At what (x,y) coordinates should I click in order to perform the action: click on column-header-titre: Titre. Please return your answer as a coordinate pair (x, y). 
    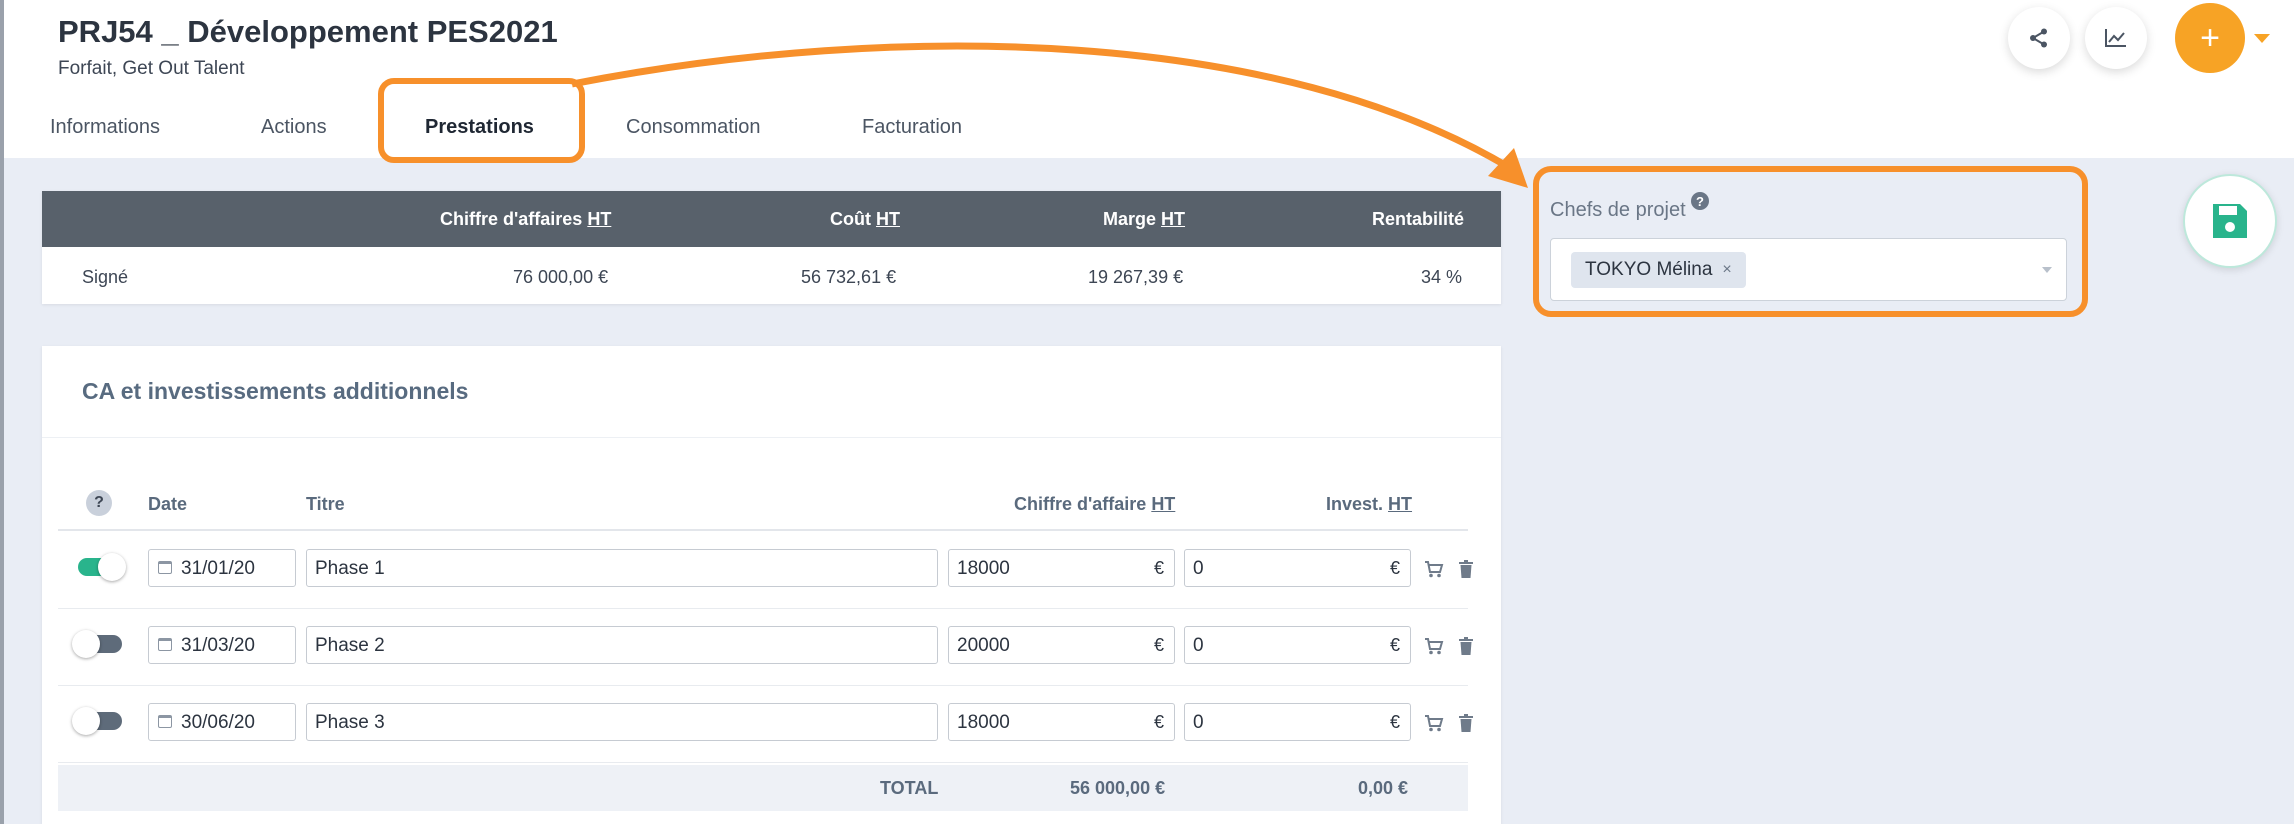
    Looking at the image, I should click on (325, 504).